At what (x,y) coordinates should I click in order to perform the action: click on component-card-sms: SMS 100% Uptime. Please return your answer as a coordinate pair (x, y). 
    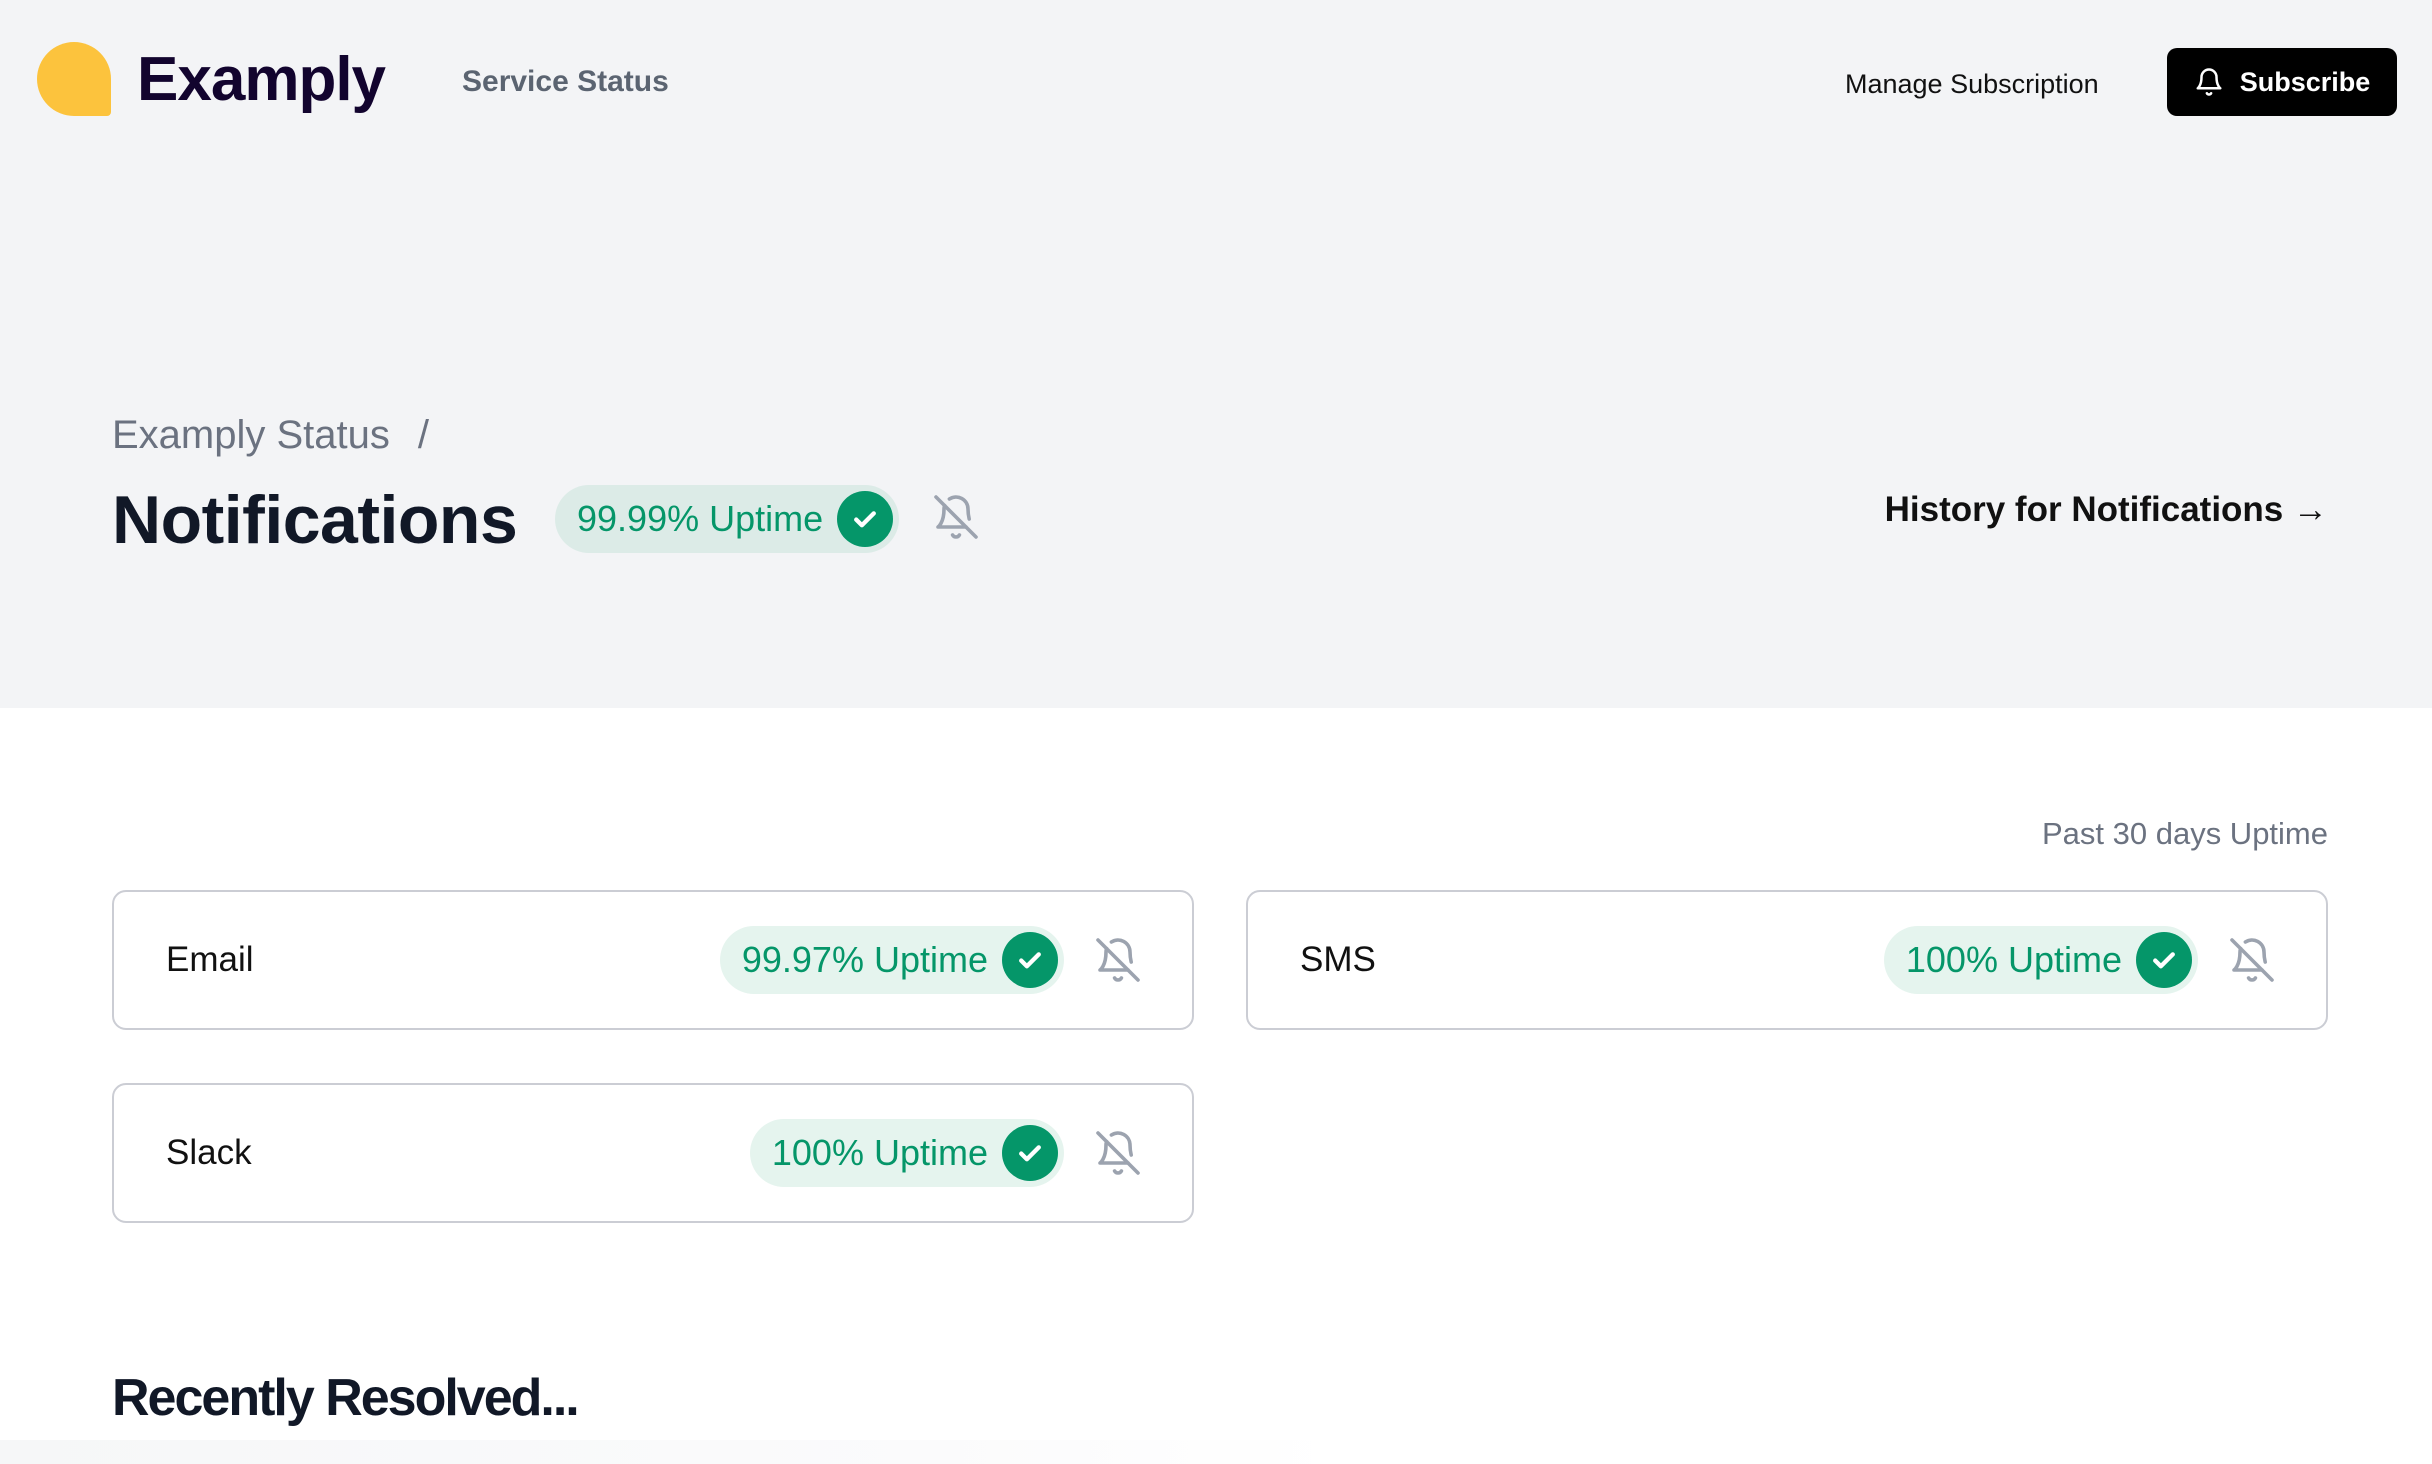
    Looking at the image, I should click on (1787, 960).